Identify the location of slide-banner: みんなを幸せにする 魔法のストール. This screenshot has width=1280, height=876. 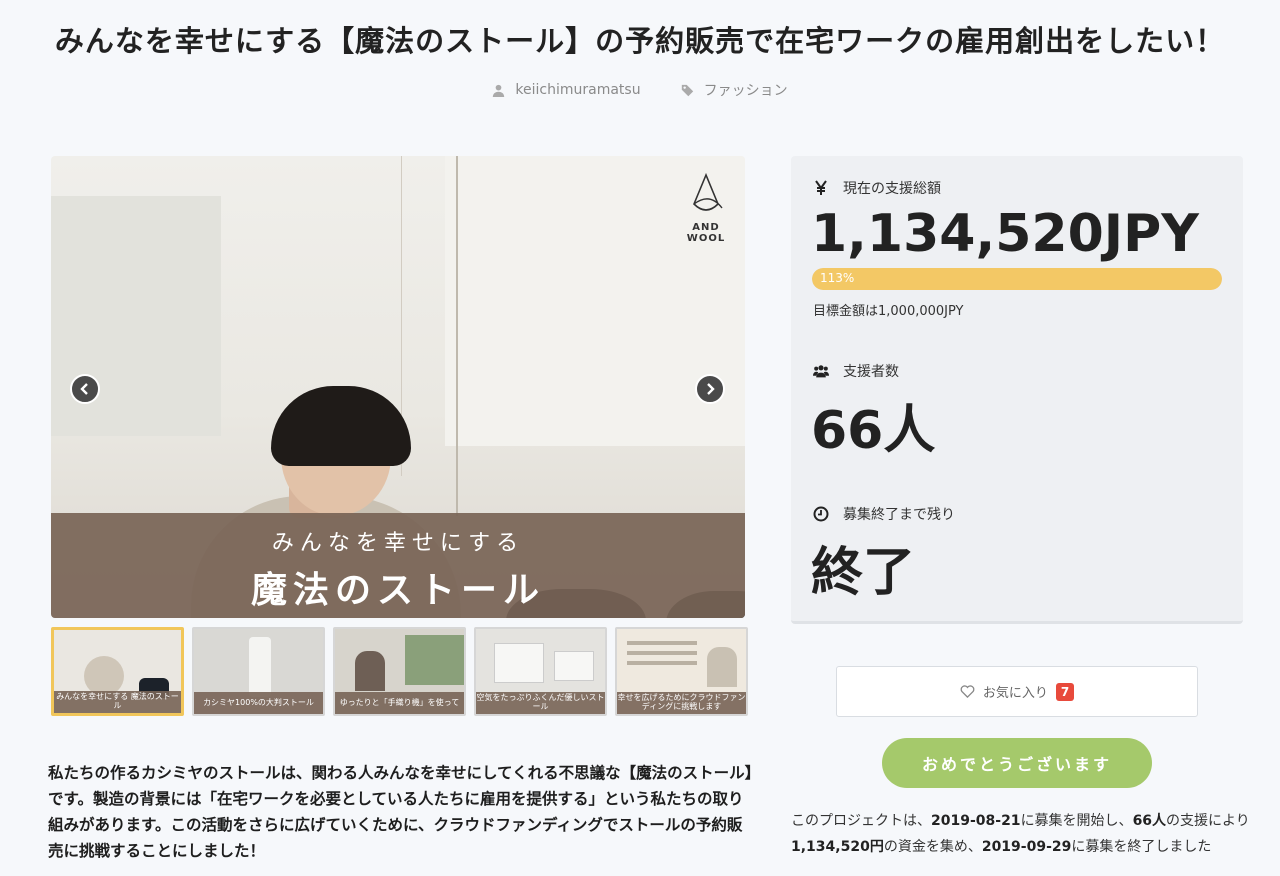
(398, 565).